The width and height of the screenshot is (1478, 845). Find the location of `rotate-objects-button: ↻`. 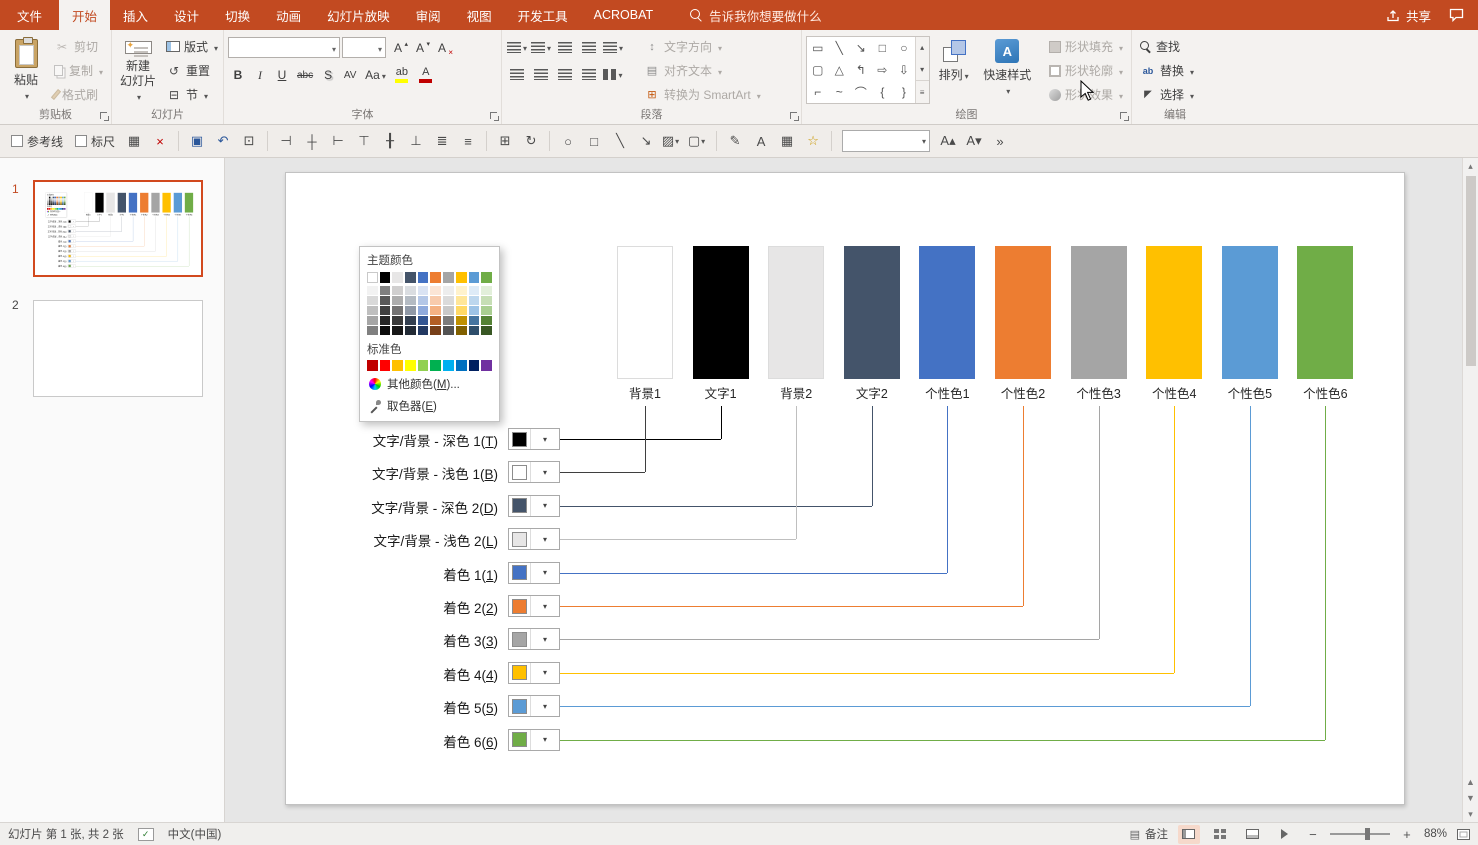

rotate-objects-button: ↻ is located at coordinates (531, 141).